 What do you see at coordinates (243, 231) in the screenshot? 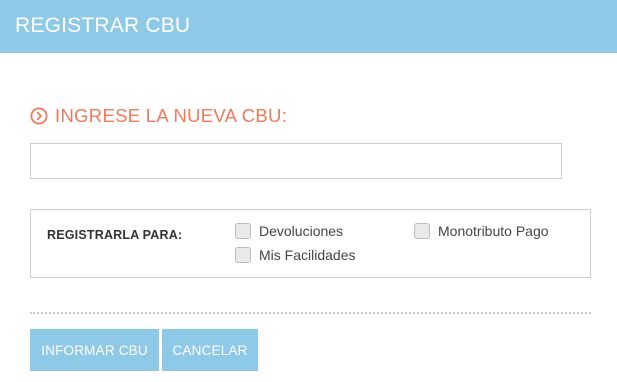
I see `devoluciones-checkbox` at bounding box center [243, 231].